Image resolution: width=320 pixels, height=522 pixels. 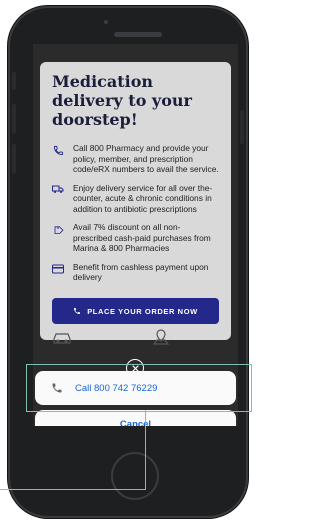 I want to click on volume-up-button, so click(x=14, y=119).